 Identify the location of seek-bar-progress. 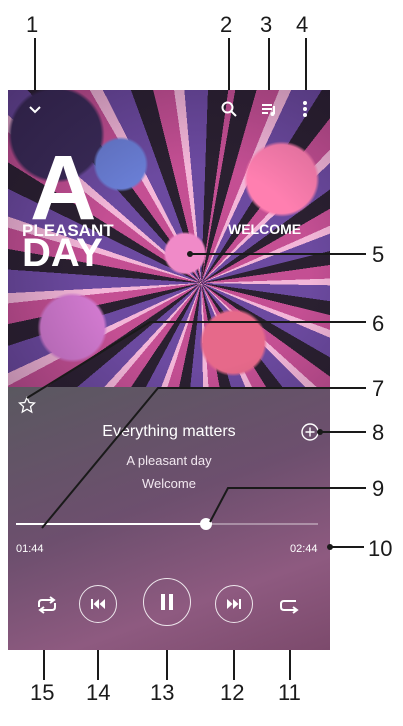
(111, 524).